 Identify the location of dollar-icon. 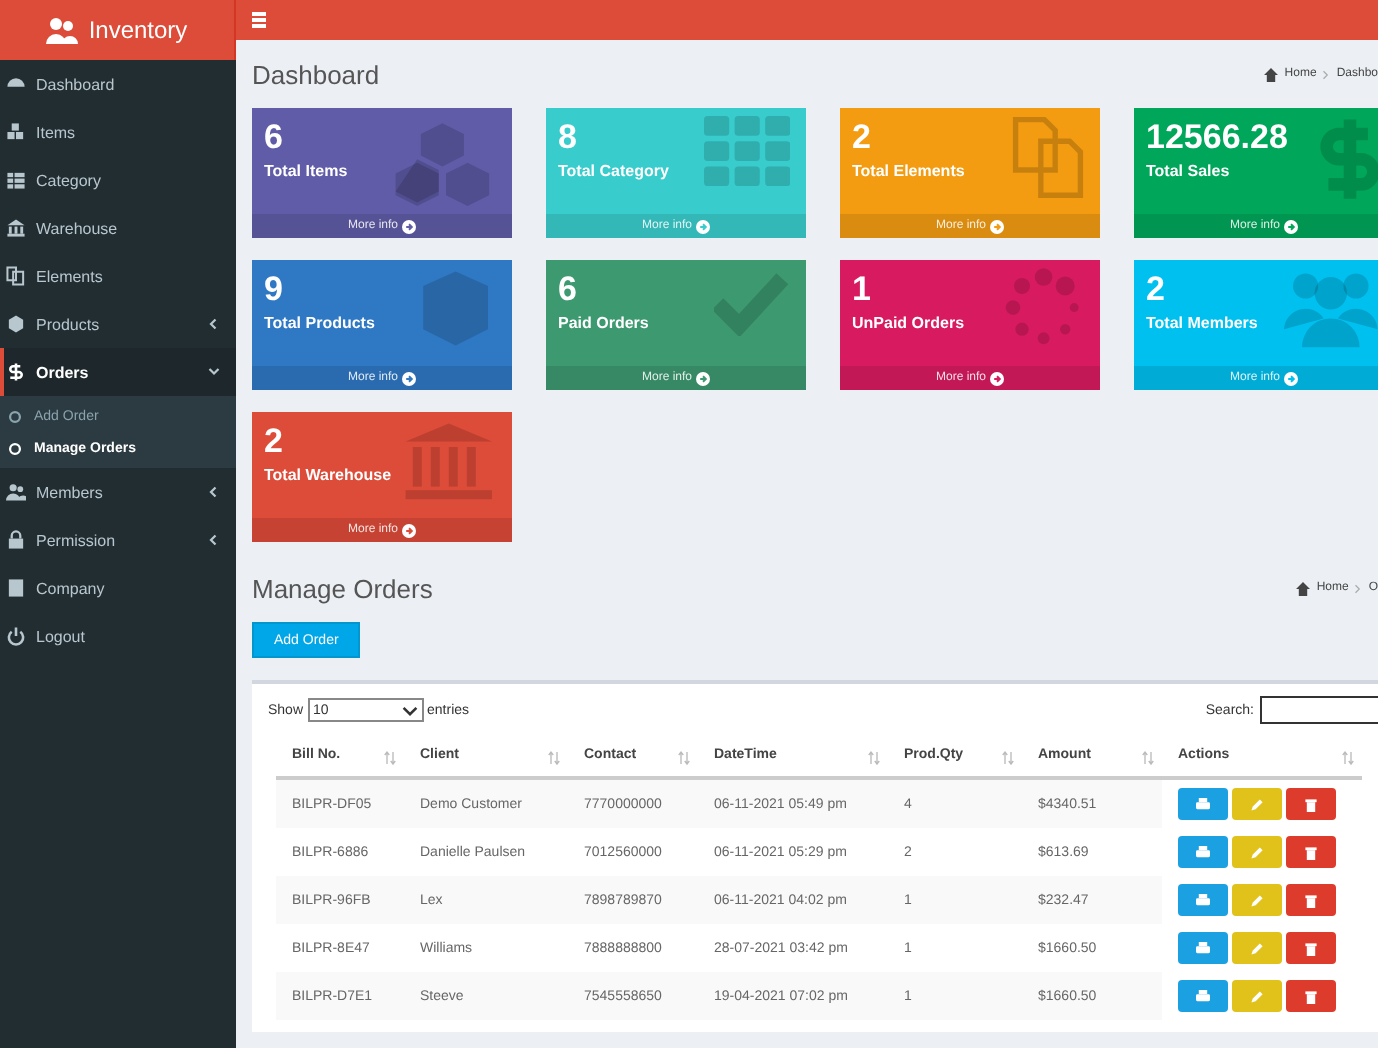
(16, 372).